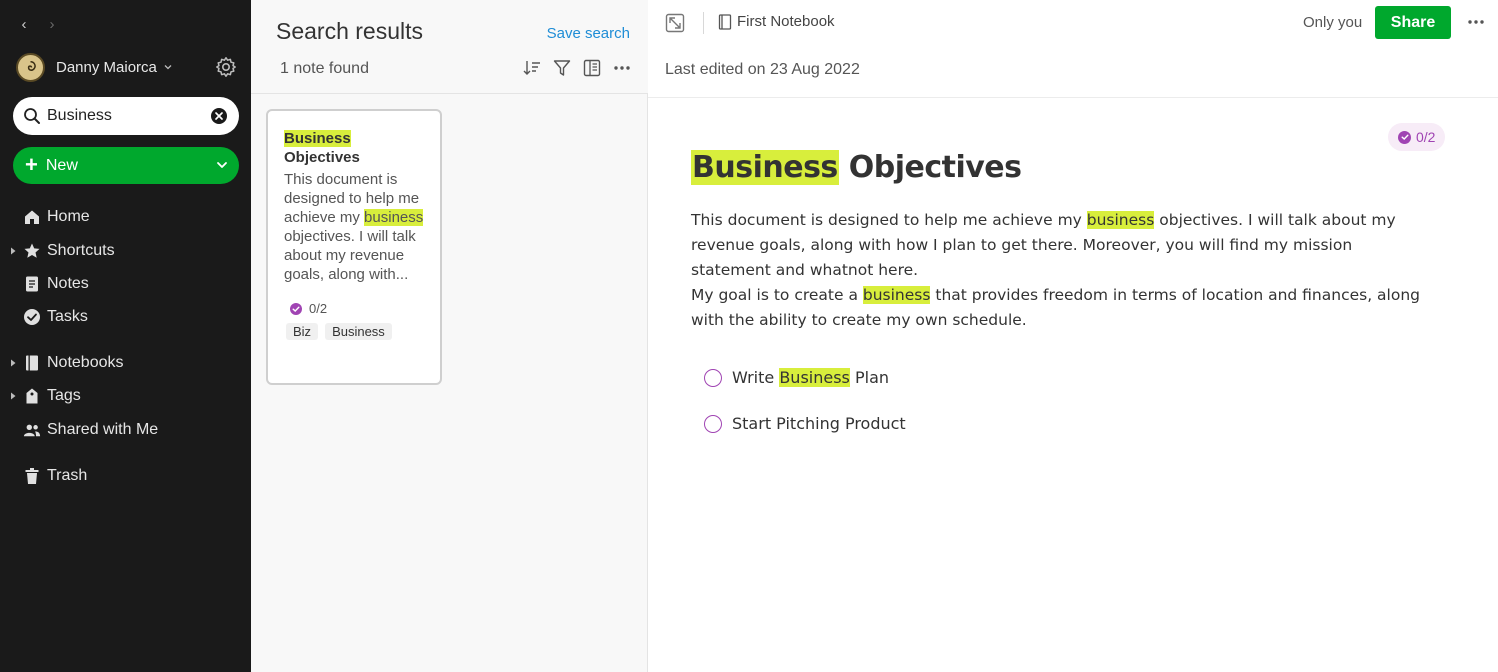 This screenshot has height=672, width=1498. What do you see at coordinates (32, 284) in the screenshot?
I see `notes-icon` at bounding box center [32, 284].